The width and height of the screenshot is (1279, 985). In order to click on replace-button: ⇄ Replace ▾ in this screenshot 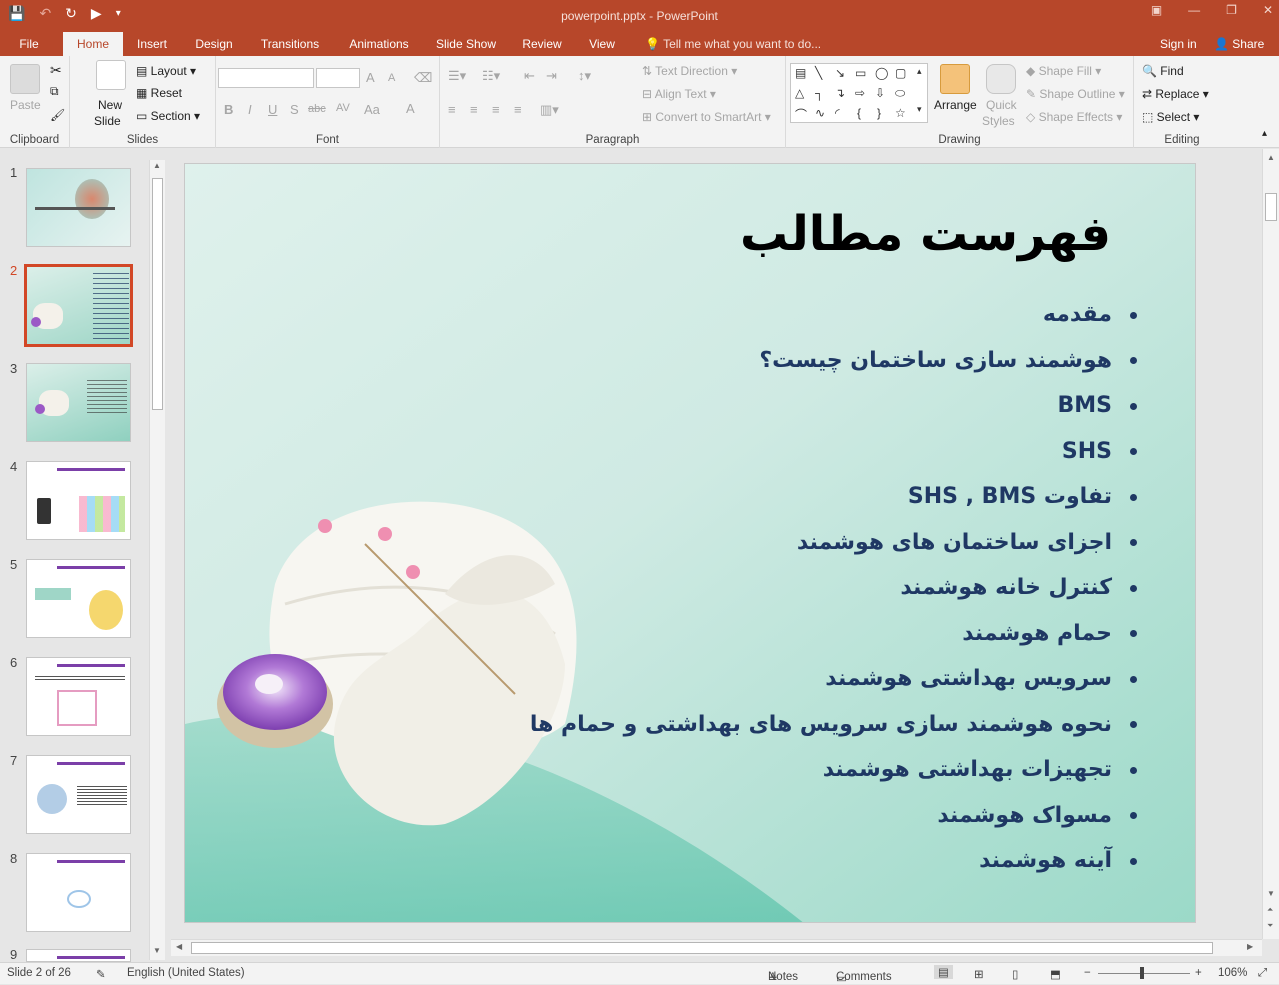, I will do `click(1175, 94)`.